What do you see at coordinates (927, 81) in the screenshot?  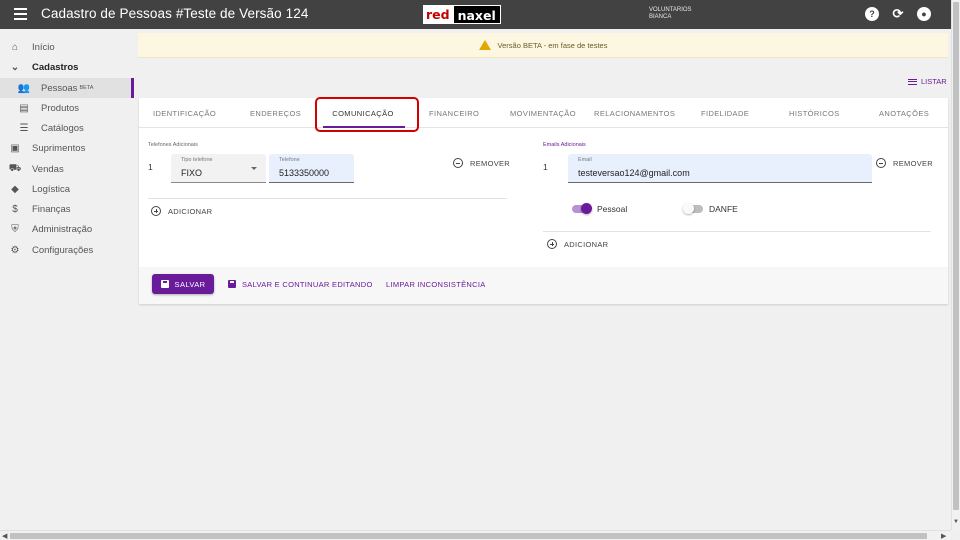 I see `listar-button: LISTAR` at bounding box center [927, 81].